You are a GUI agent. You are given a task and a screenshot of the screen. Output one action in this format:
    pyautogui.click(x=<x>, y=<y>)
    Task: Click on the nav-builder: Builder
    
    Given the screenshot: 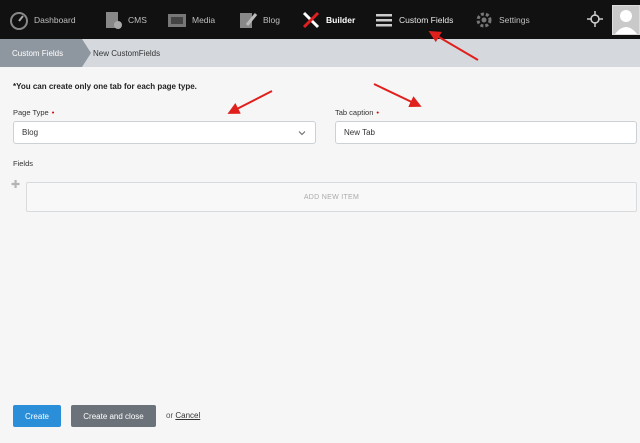 What is the action you would take?
    pyautogui.click(x=328, y=19)
    